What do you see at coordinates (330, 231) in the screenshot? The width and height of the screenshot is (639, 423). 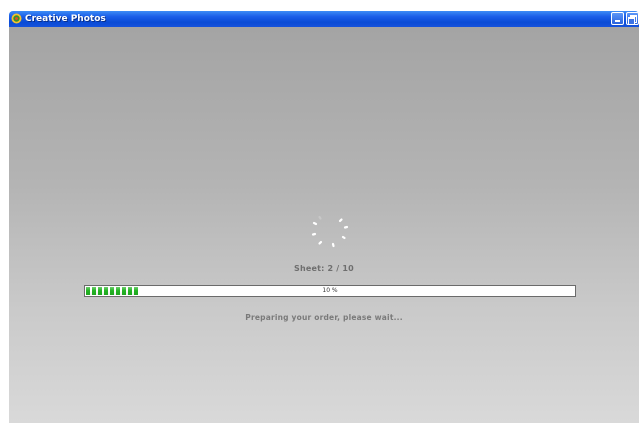 I see `loading-spinner-icon` at bounding box center [330, 231].